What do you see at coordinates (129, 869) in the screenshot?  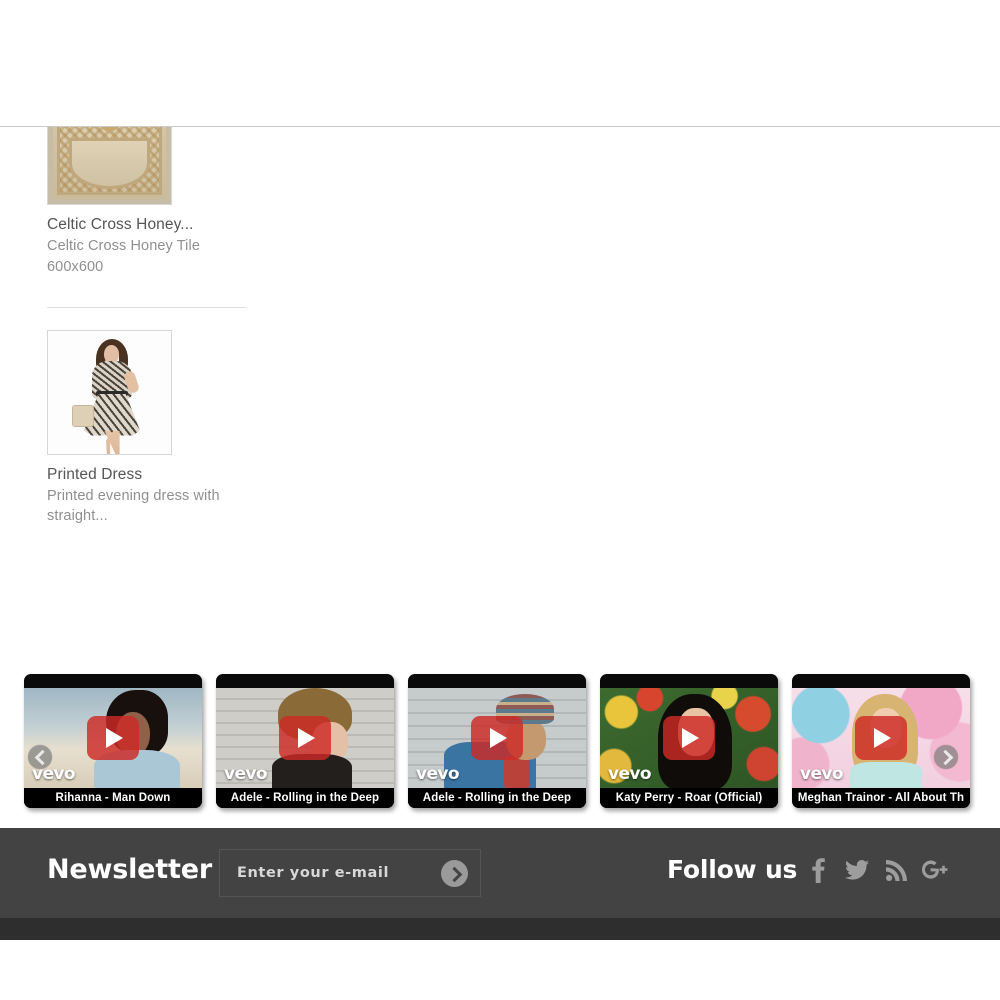 I see `newsletter-heading: Newsletter` at bounding box center [129, 869].